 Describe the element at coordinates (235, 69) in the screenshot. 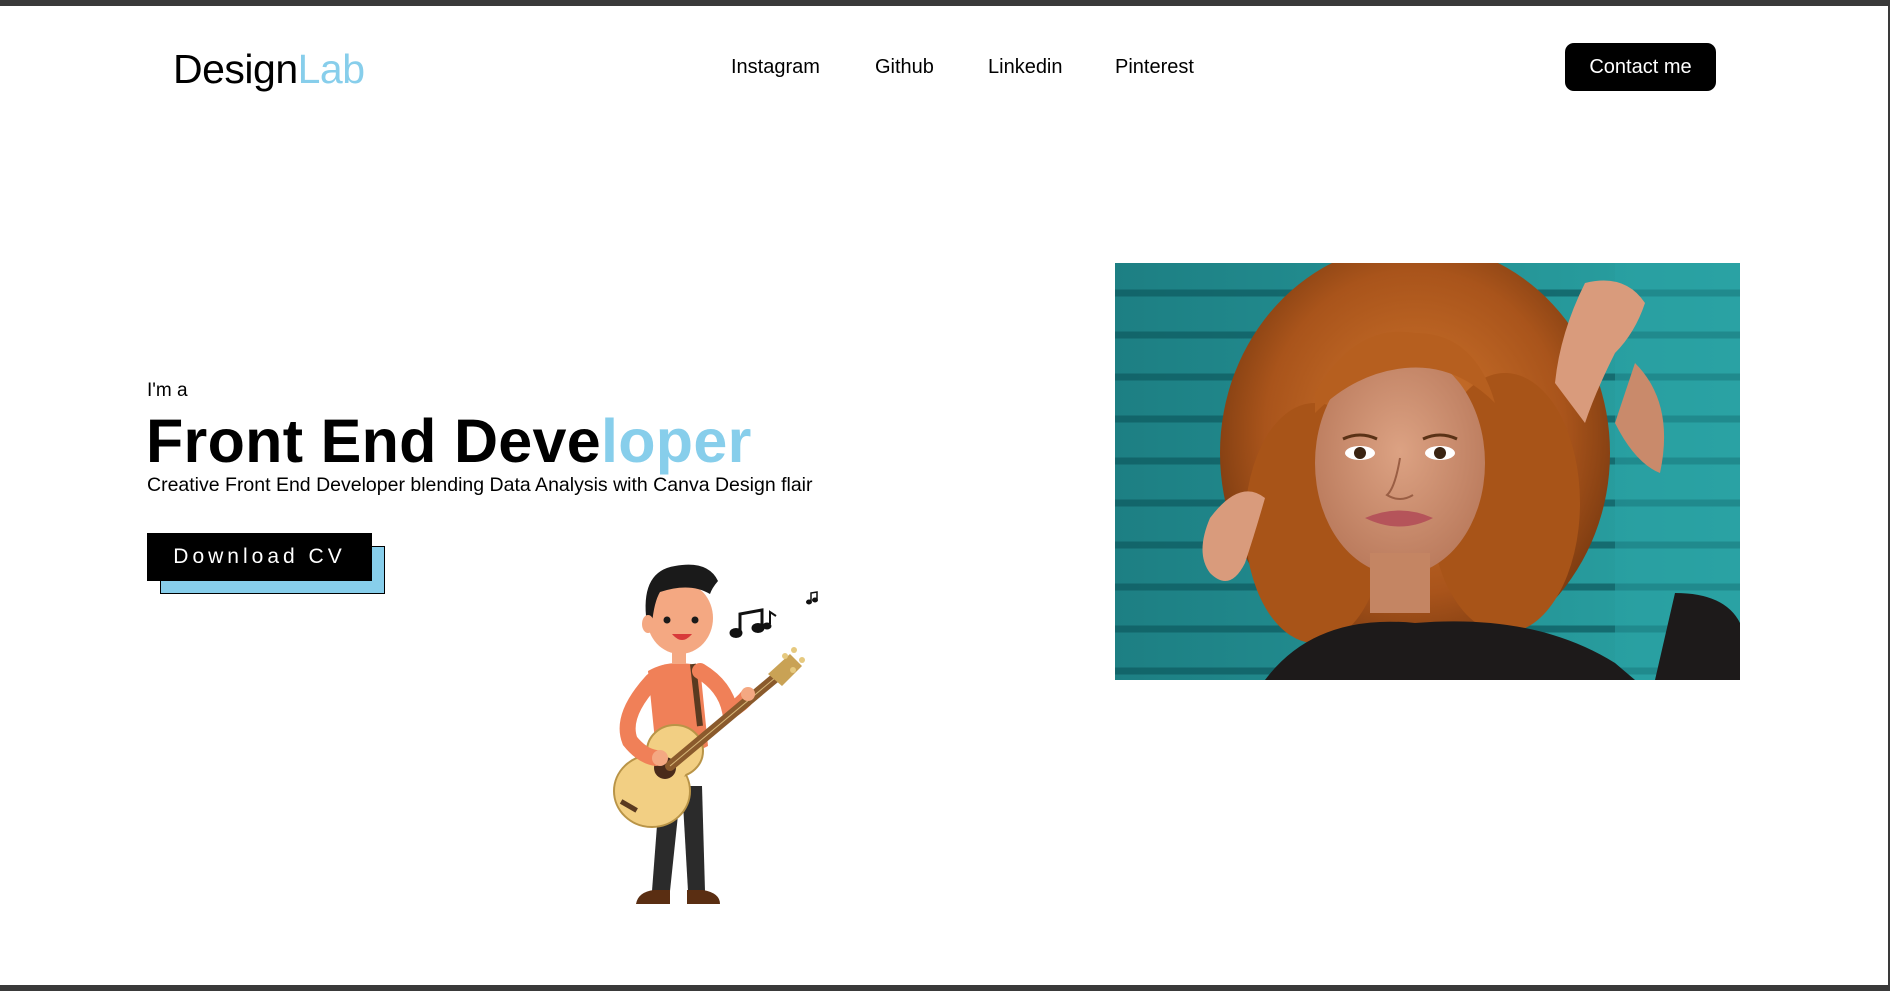

I see `logo-primary: Design` at that location.